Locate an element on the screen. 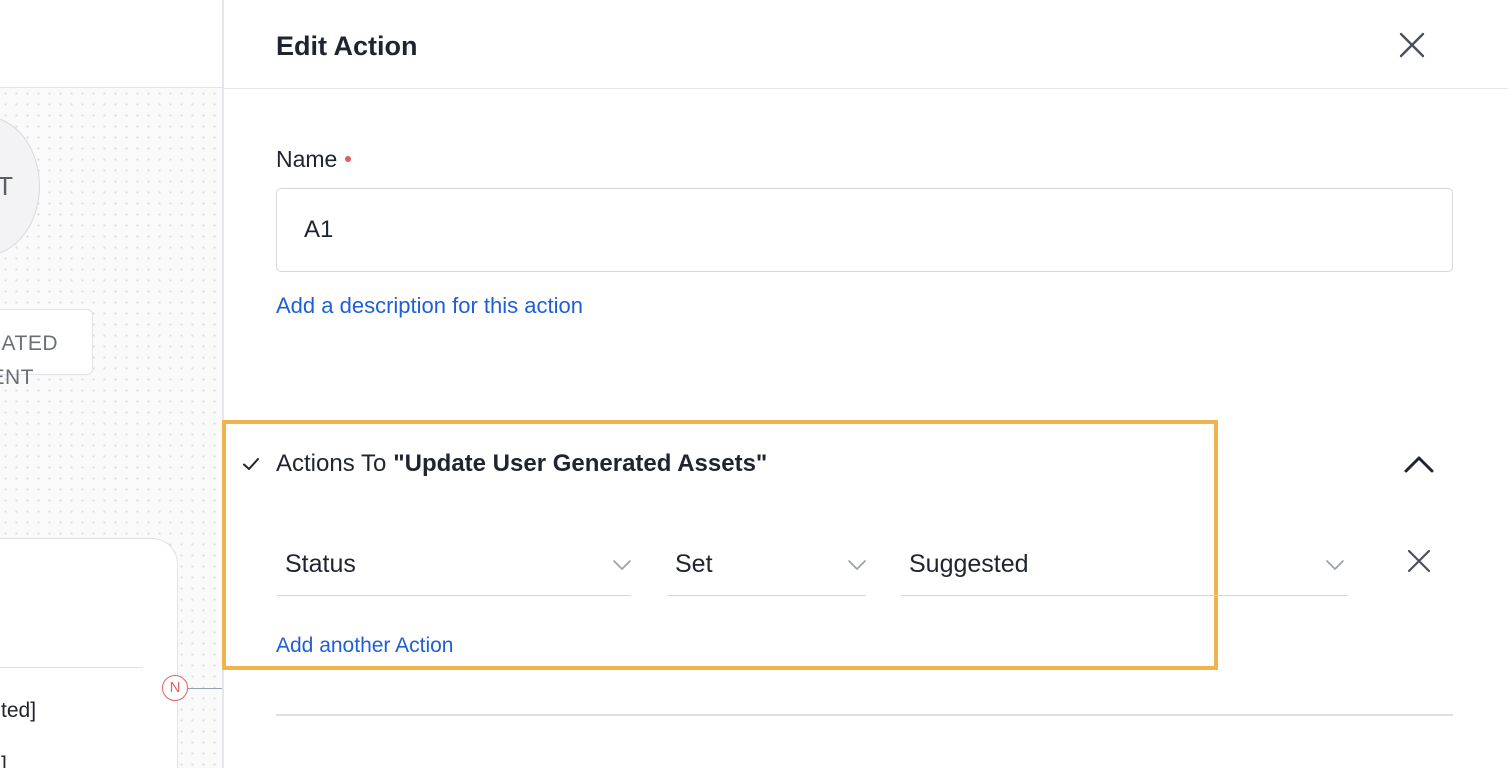  value-select-value: Suggested is located at coordinates (969, 564).